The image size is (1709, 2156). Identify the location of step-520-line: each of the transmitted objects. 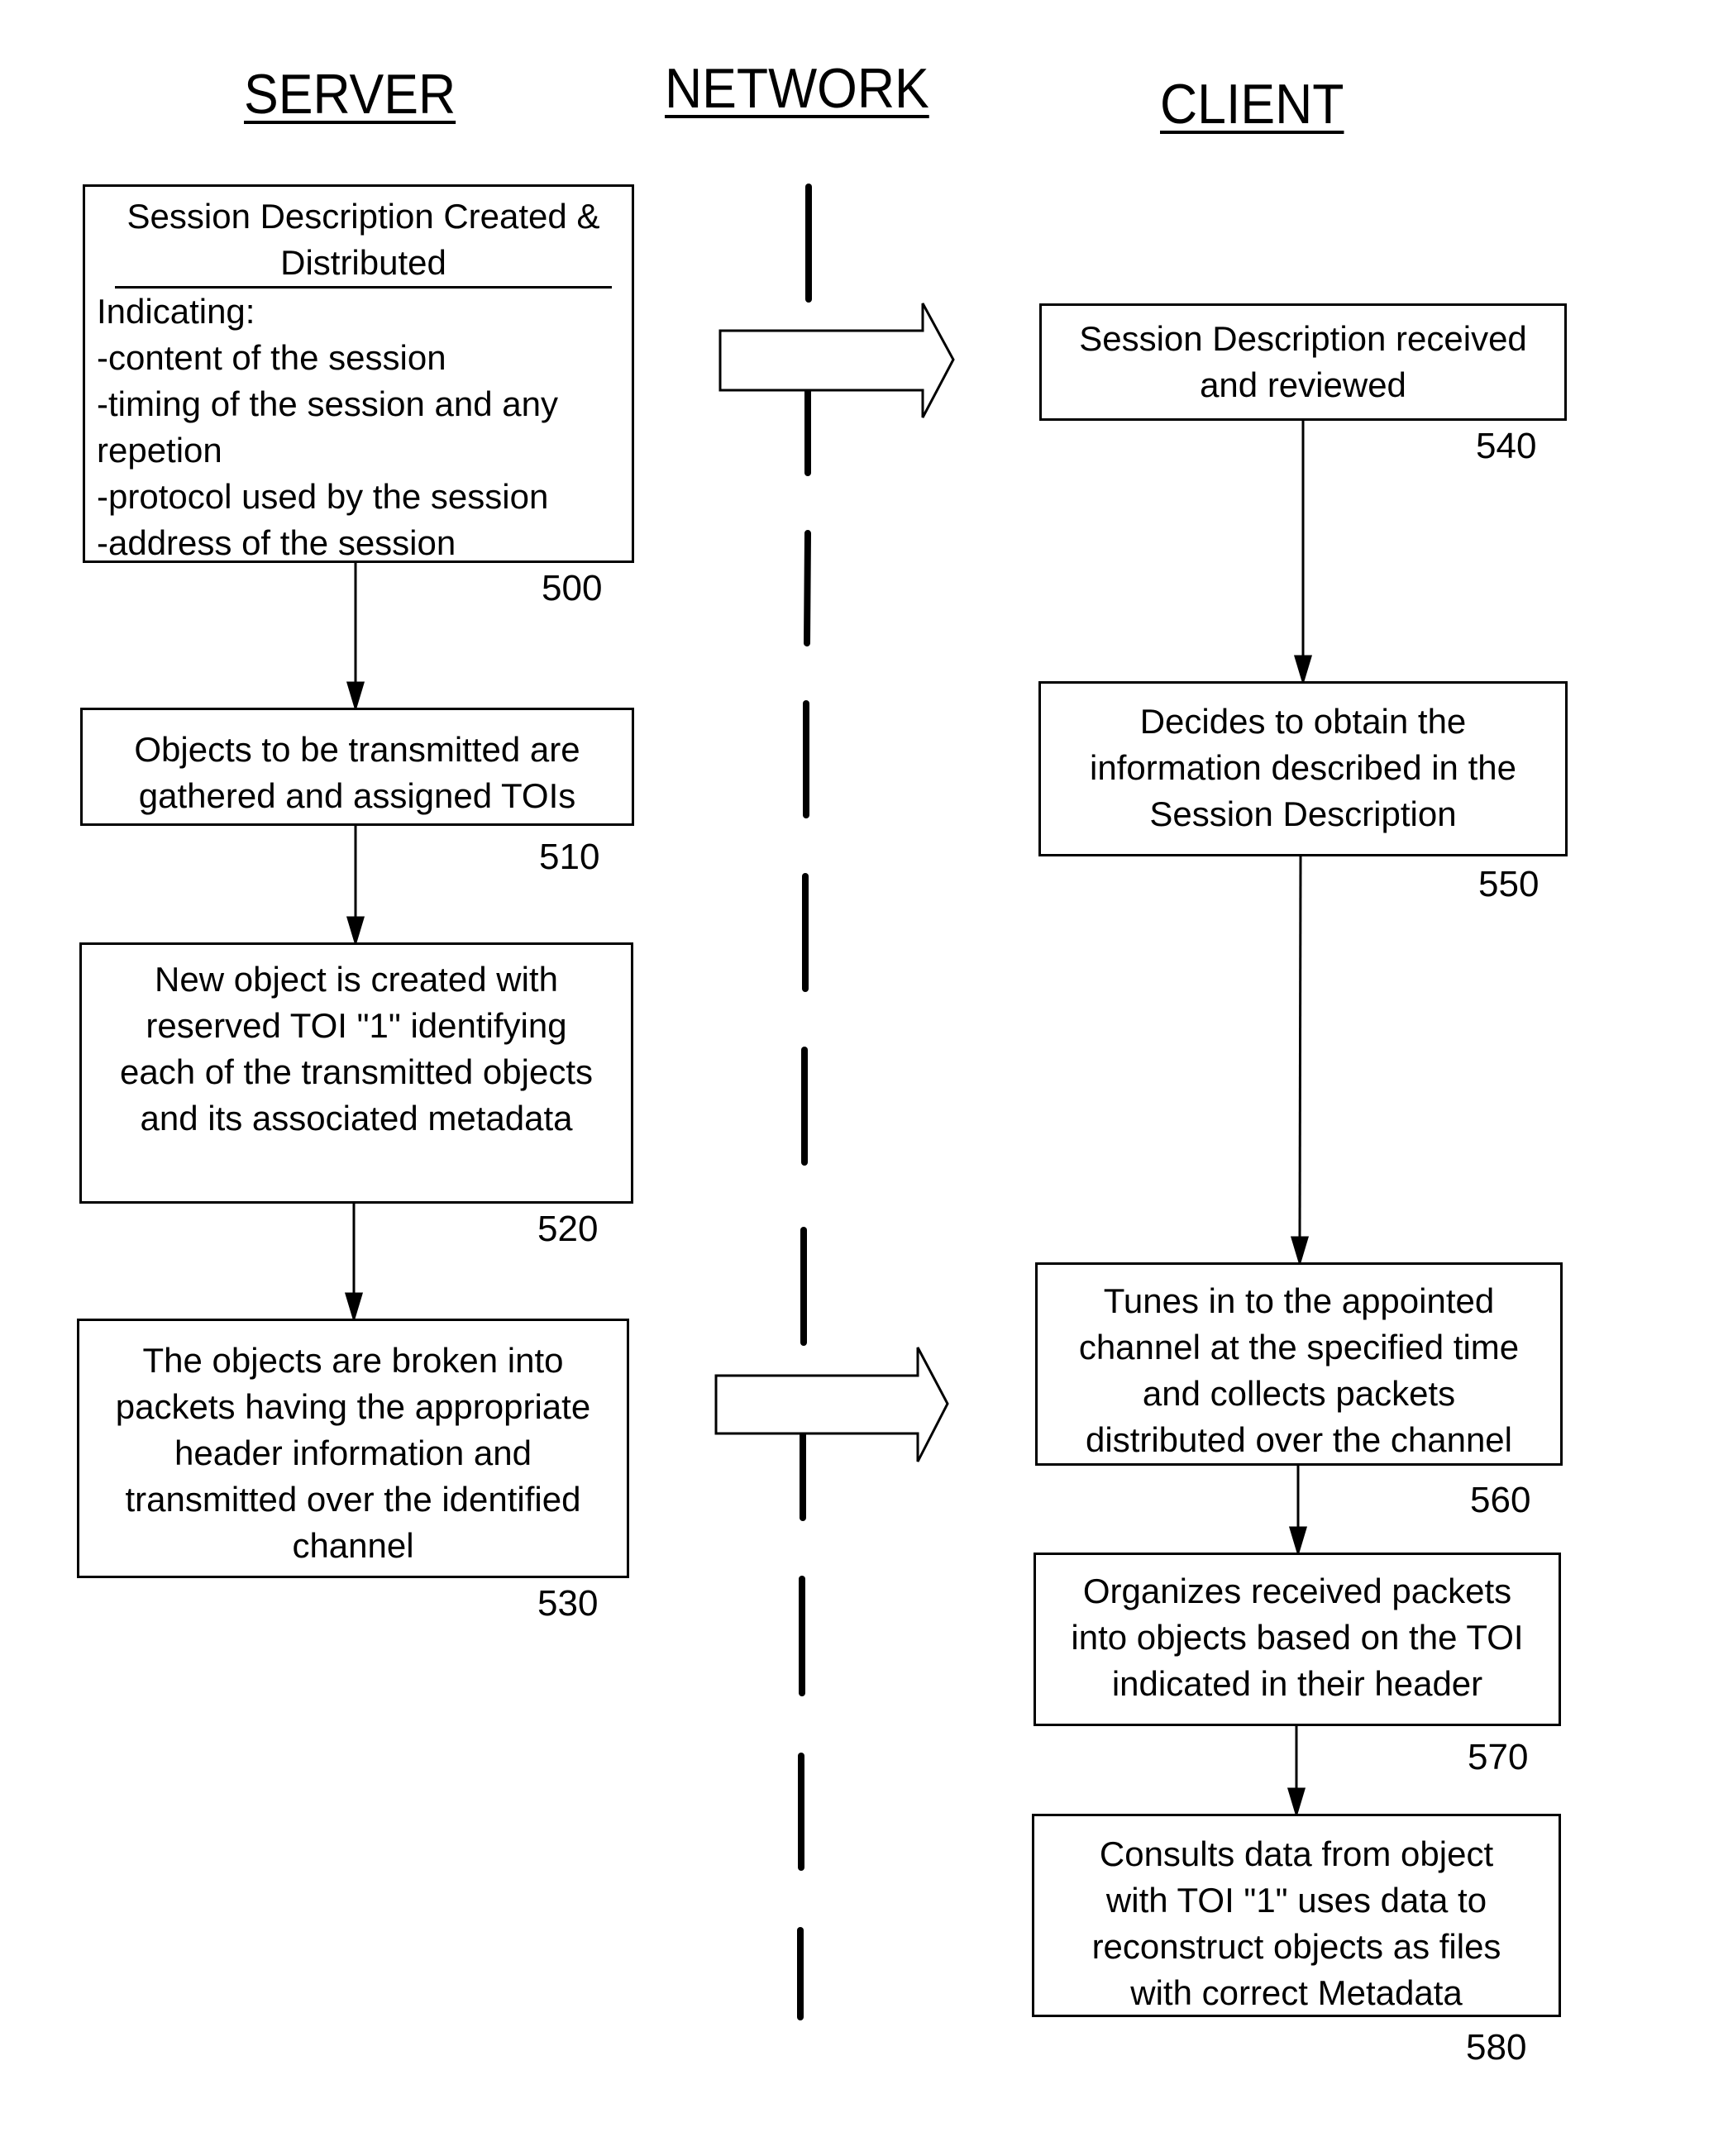
(356, 1071).